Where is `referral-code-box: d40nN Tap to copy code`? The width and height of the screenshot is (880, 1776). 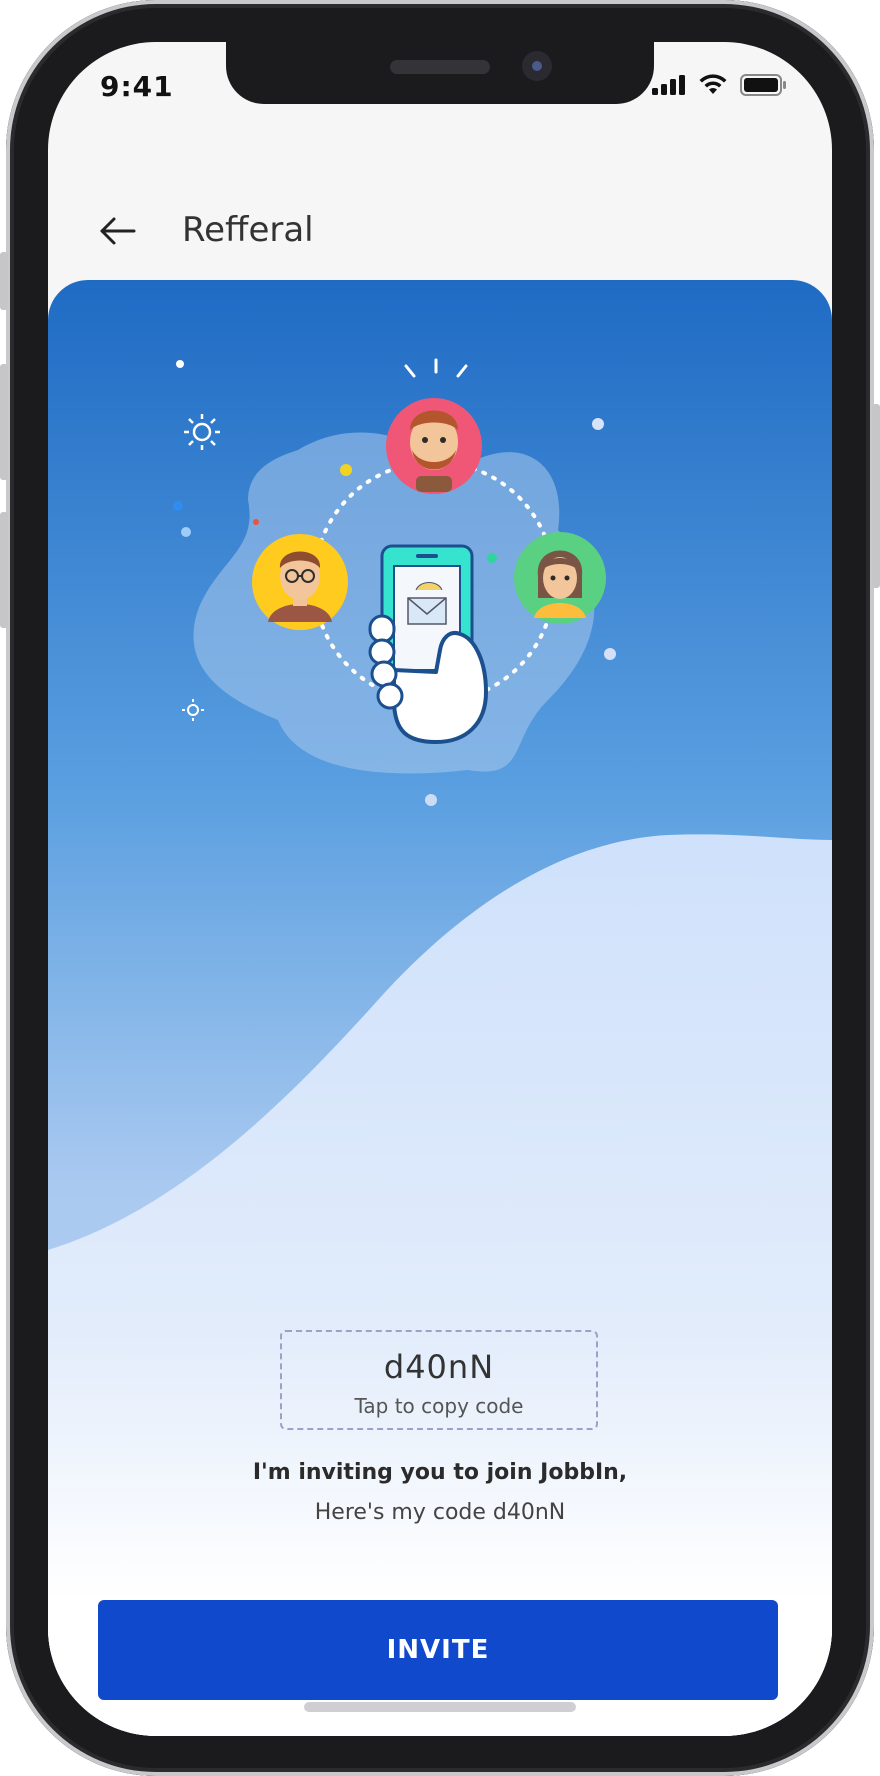
referral-code-box: d40nN Tap to copy code is located at coordinates (439, 1380).